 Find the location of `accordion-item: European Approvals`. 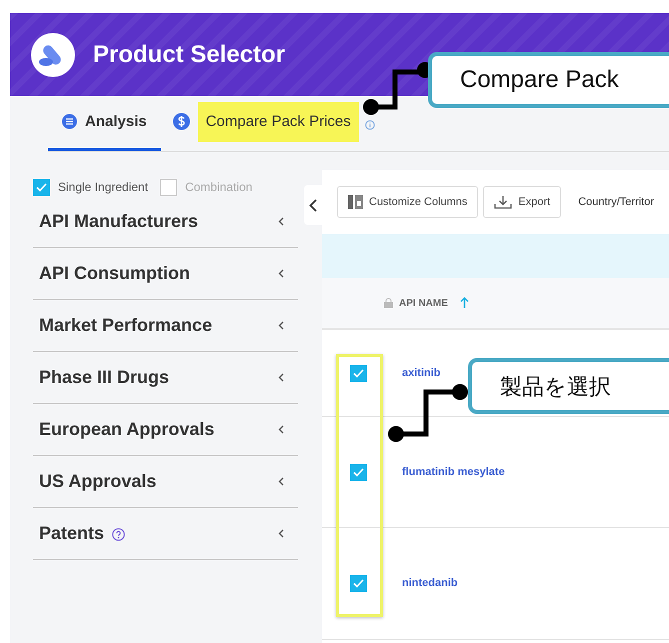

accordion-item: European Approvals is located at coordinates (165, 430).